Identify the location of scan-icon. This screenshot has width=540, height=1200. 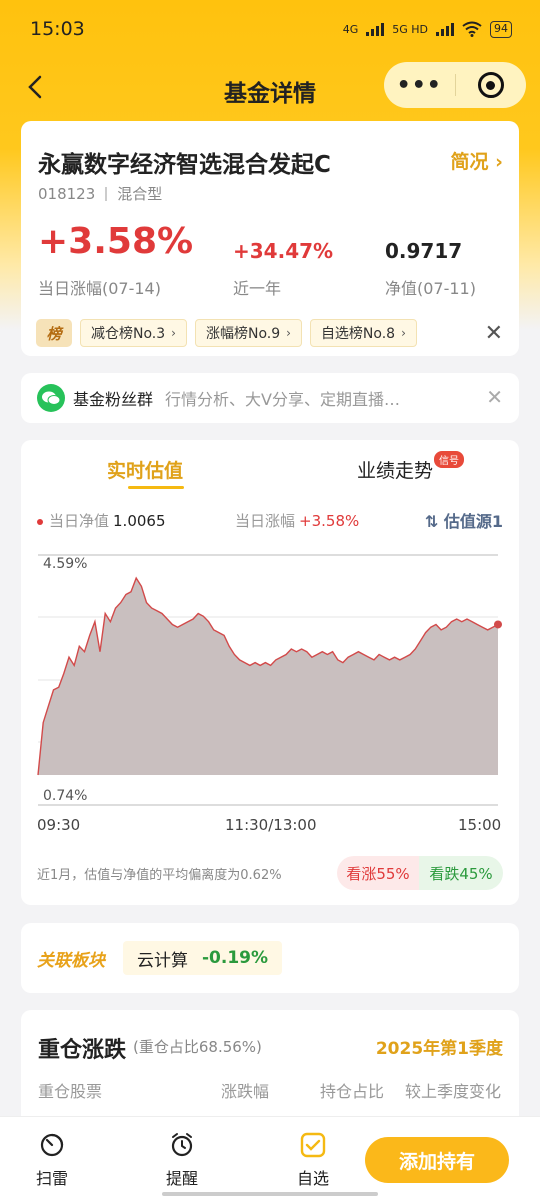
(52, 1145).